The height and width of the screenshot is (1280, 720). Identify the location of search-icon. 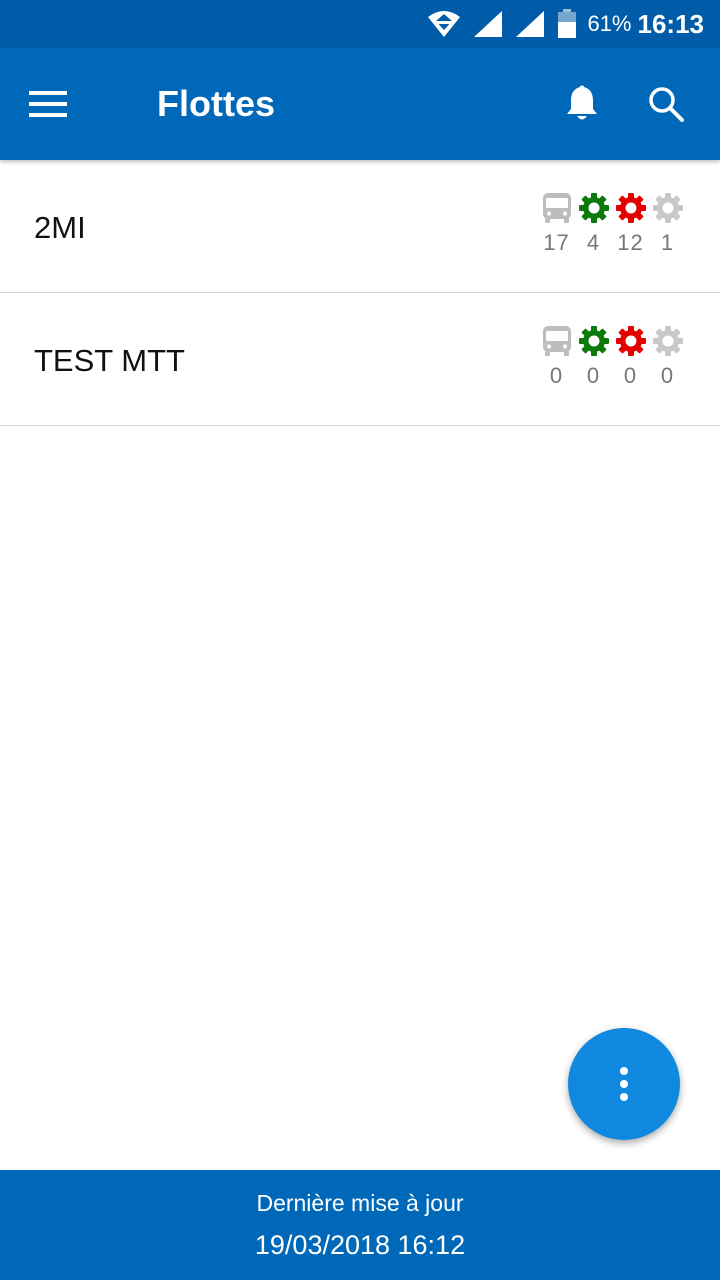
(666, 104).